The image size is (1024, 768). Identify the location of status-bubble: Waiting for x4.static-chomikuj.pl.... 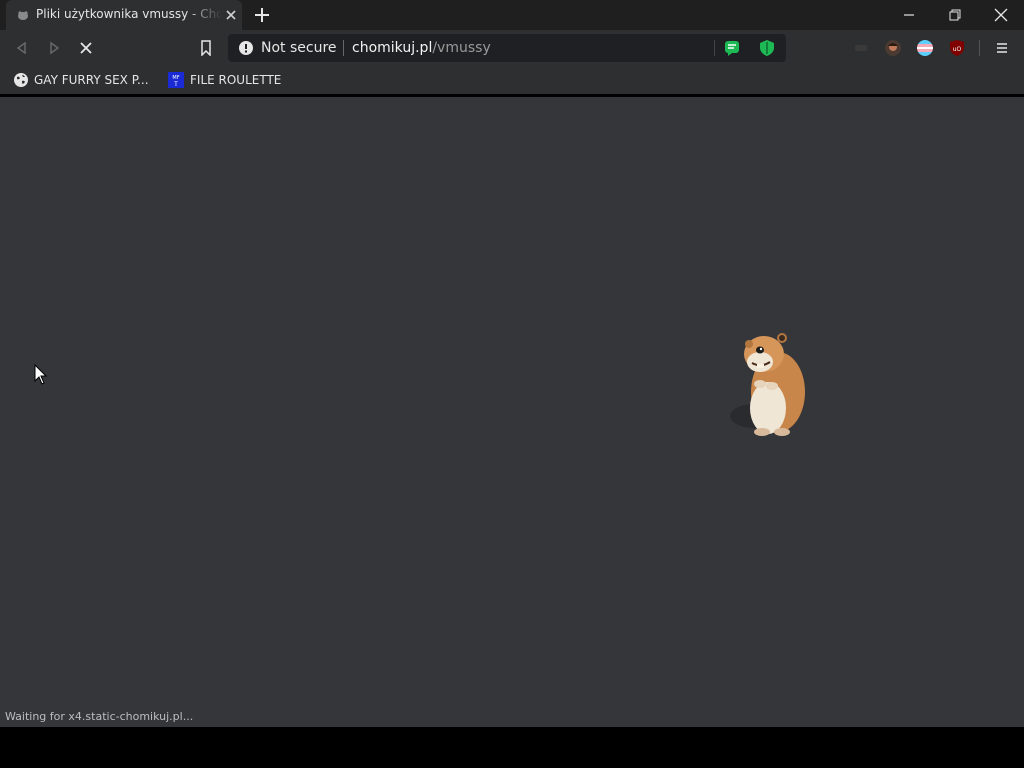
(101, 717).